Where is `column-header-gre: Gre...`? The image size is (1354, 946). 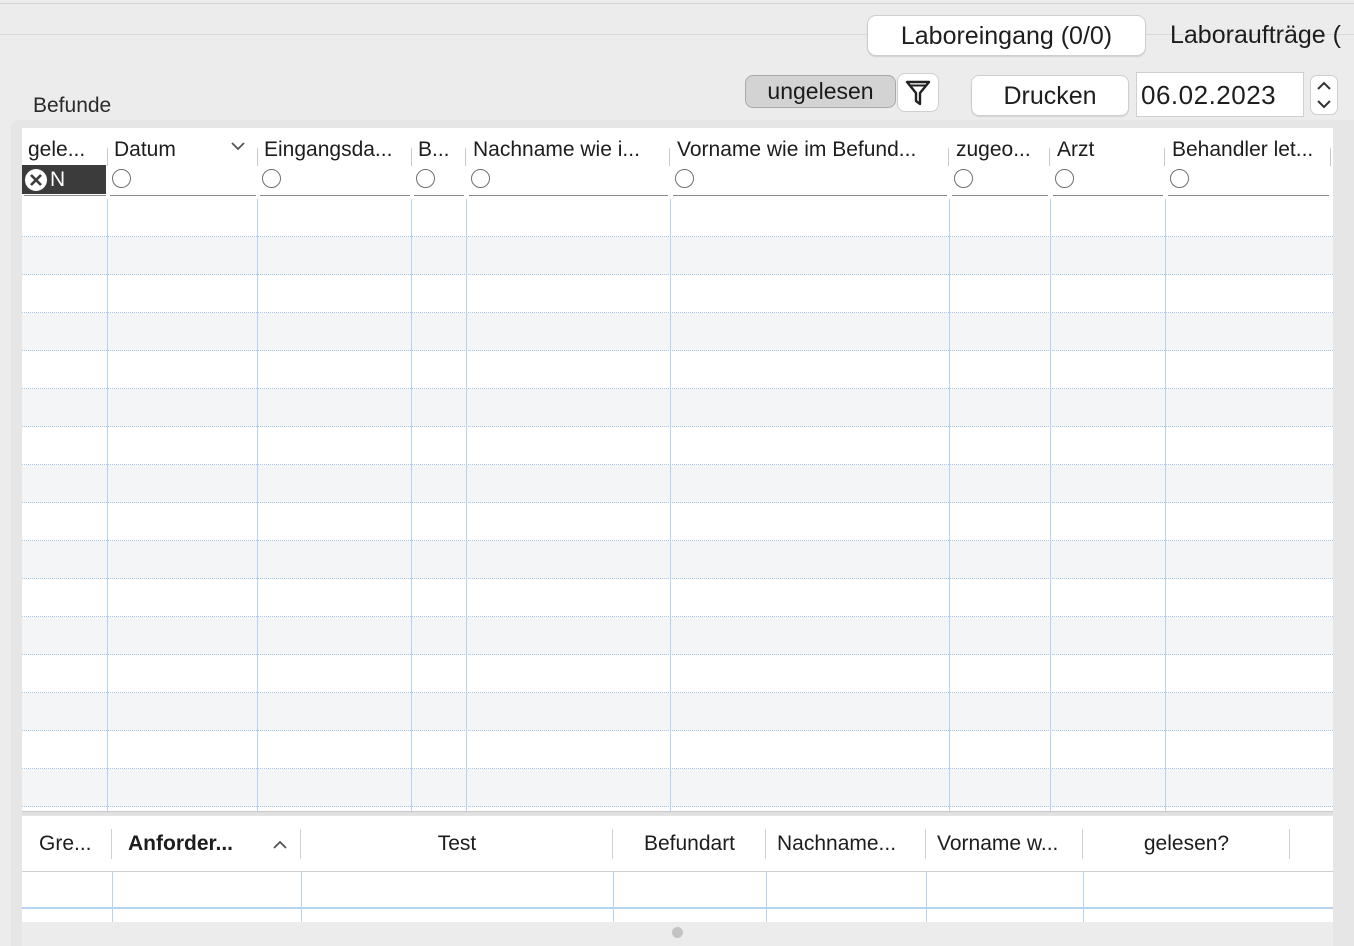 column-header-gre: Gre... is located at coordinates (67, 844).